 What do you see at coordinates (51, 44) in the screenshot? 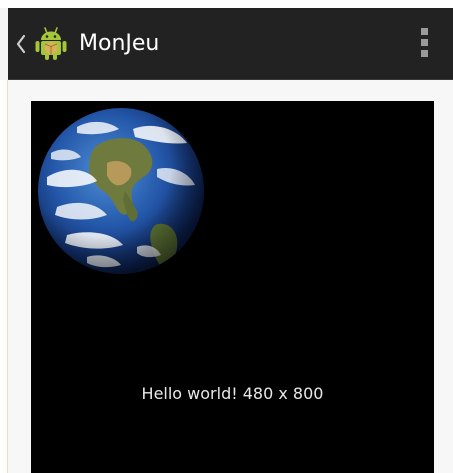
I see `android-robot-icon` at bounding box center [51, 44].